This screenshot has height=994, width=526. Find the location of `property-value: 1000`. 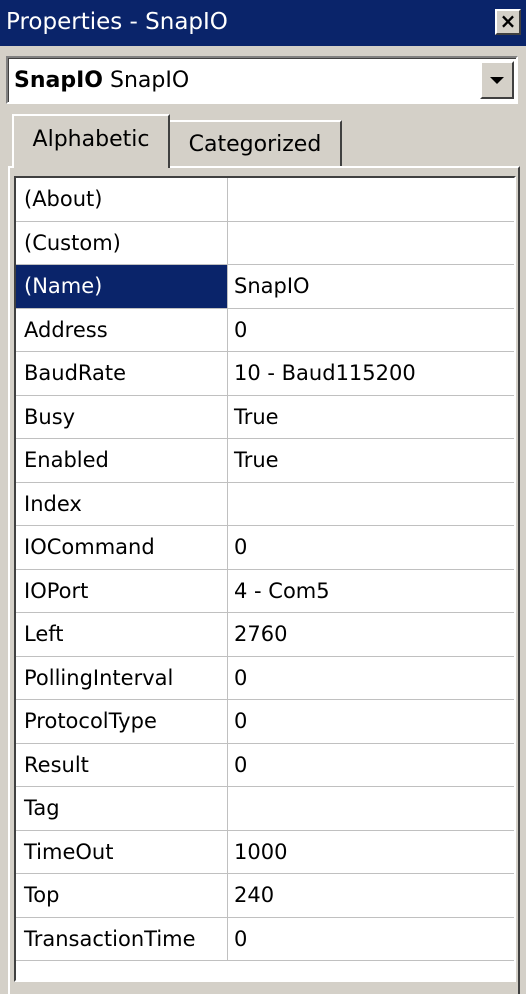

property-value: 1000 is located at coordinates (371, 852).